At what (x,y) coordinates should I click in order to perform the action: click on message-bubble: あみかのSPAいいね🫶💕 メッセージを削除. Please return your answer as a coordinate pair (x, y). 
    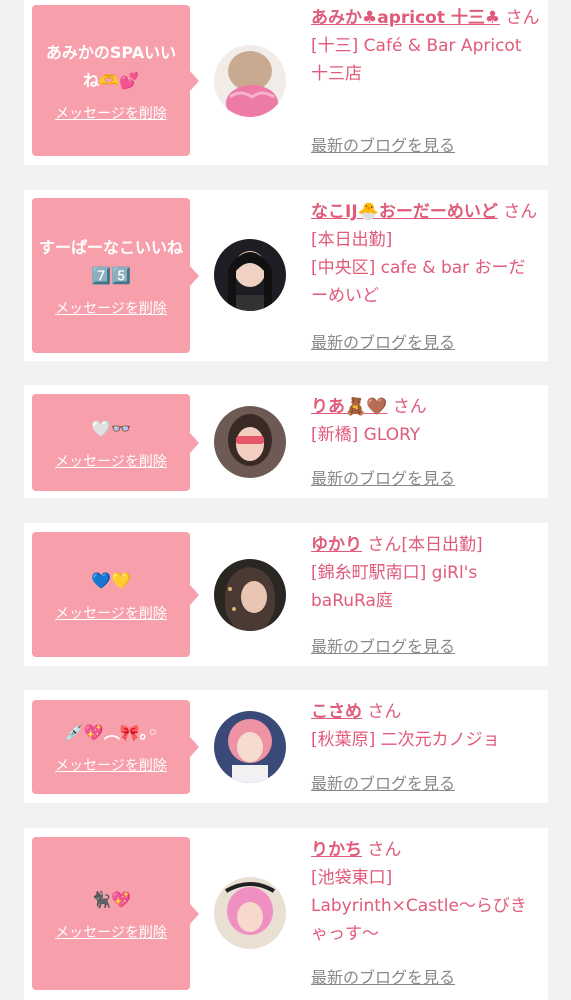
    Looking at the image, I should click on (115, 80).